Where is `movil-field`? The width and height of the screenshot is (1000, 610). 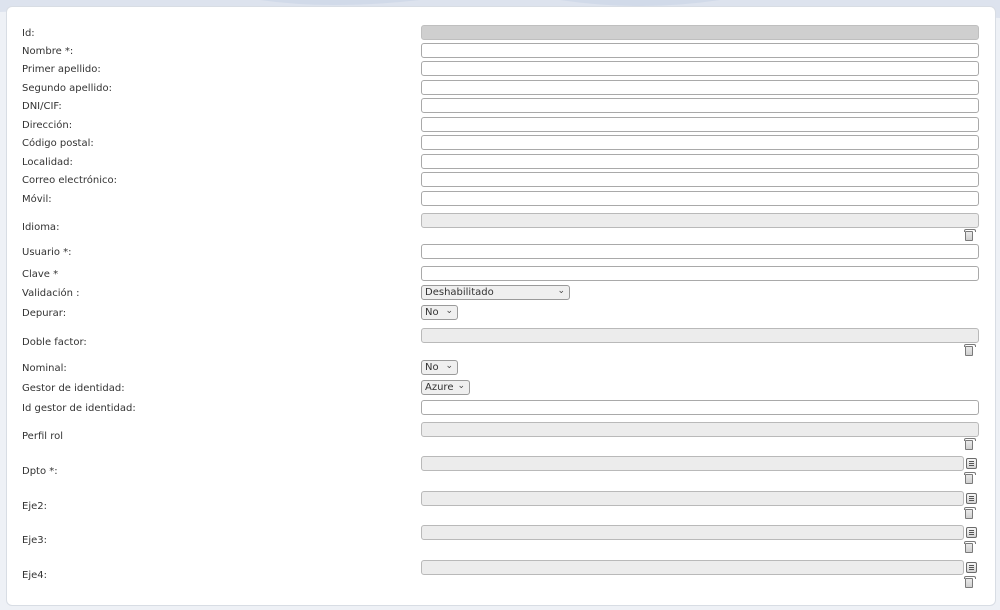
movil-field is located at coordinates (700, 198).